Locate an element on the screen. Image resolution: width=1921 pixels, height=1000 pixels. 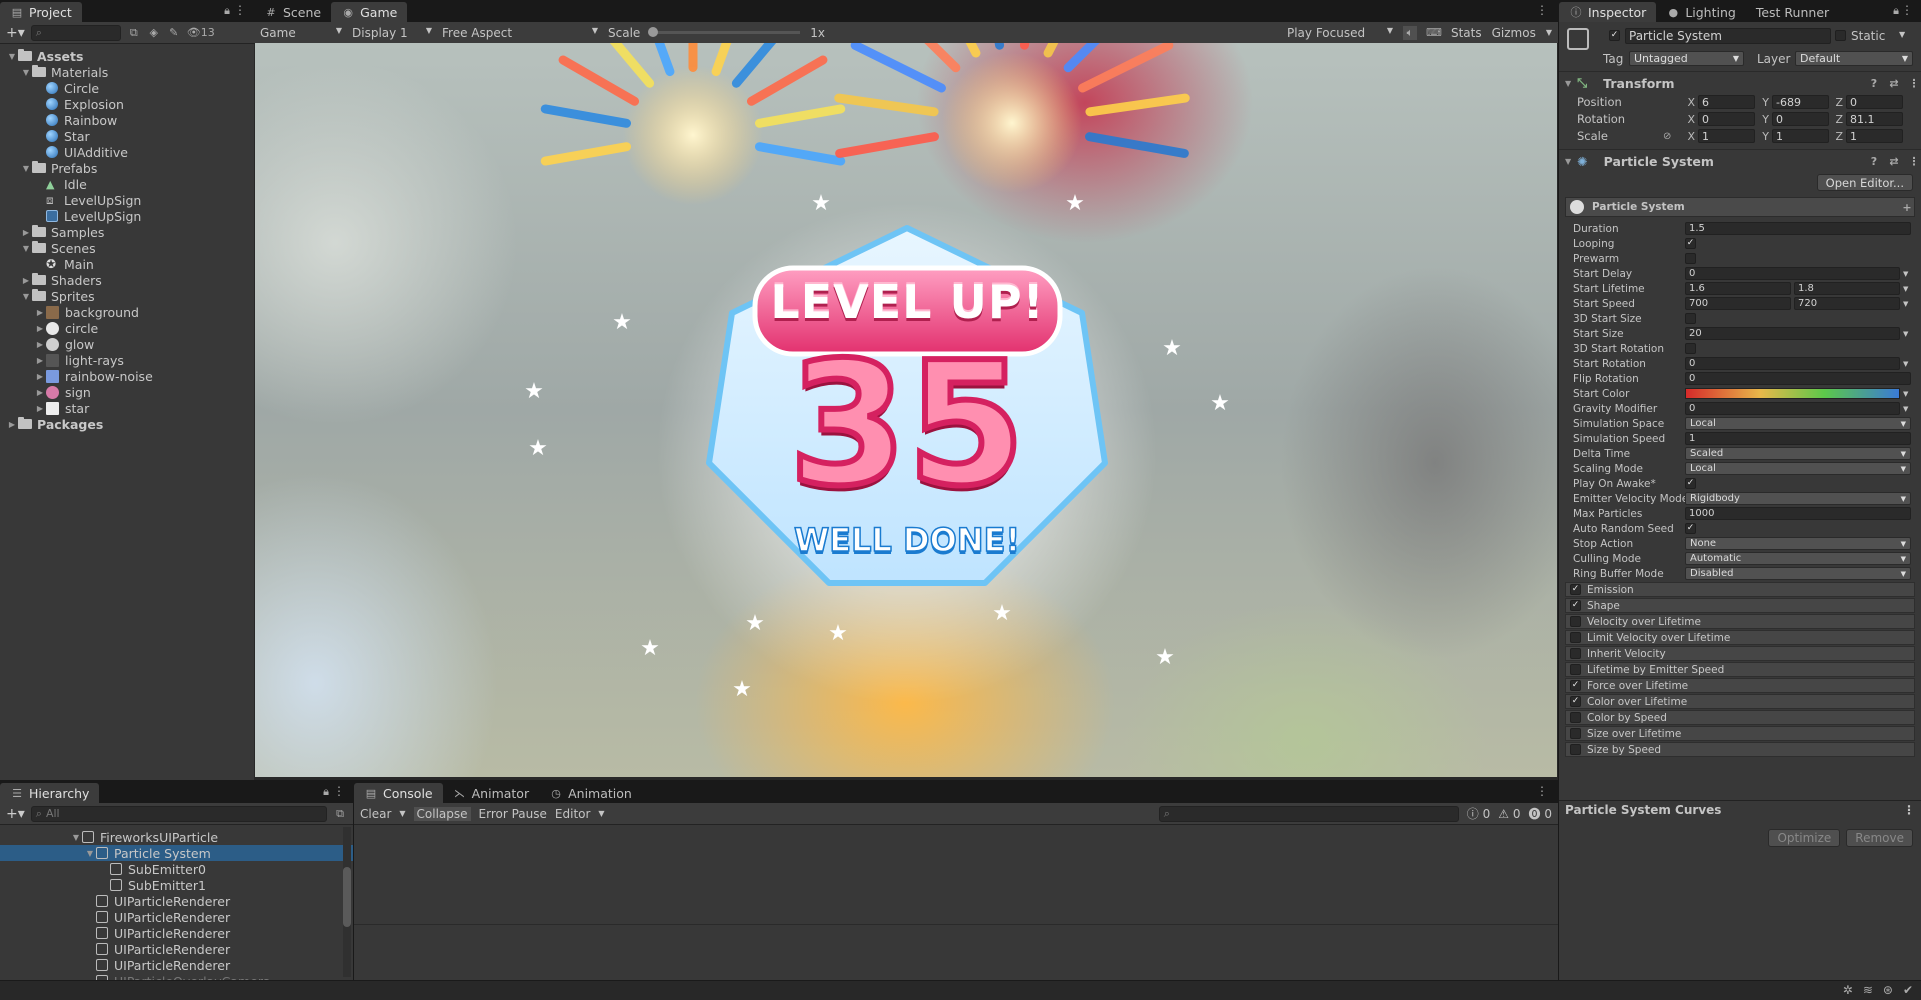
ps-module-header: Size by Speed is located at coordinates (1740, 749).